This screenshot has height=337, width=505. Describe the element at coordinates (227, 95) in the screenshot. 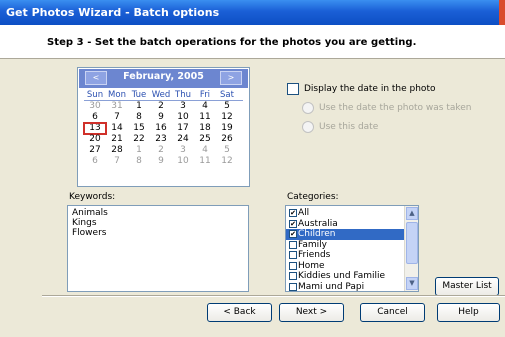

I see `weekday-label: Sat` at that location.